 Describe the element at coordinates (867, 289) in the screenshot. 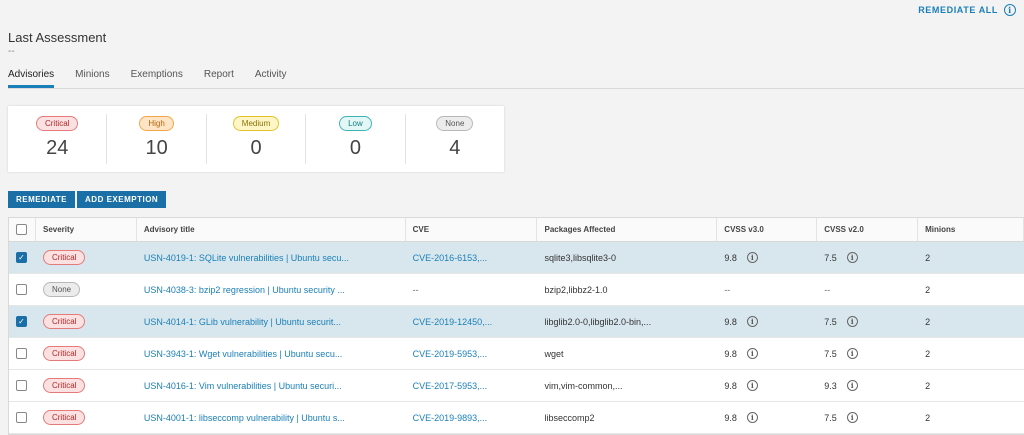

I see `cvss-v2-cell: --` at that location.